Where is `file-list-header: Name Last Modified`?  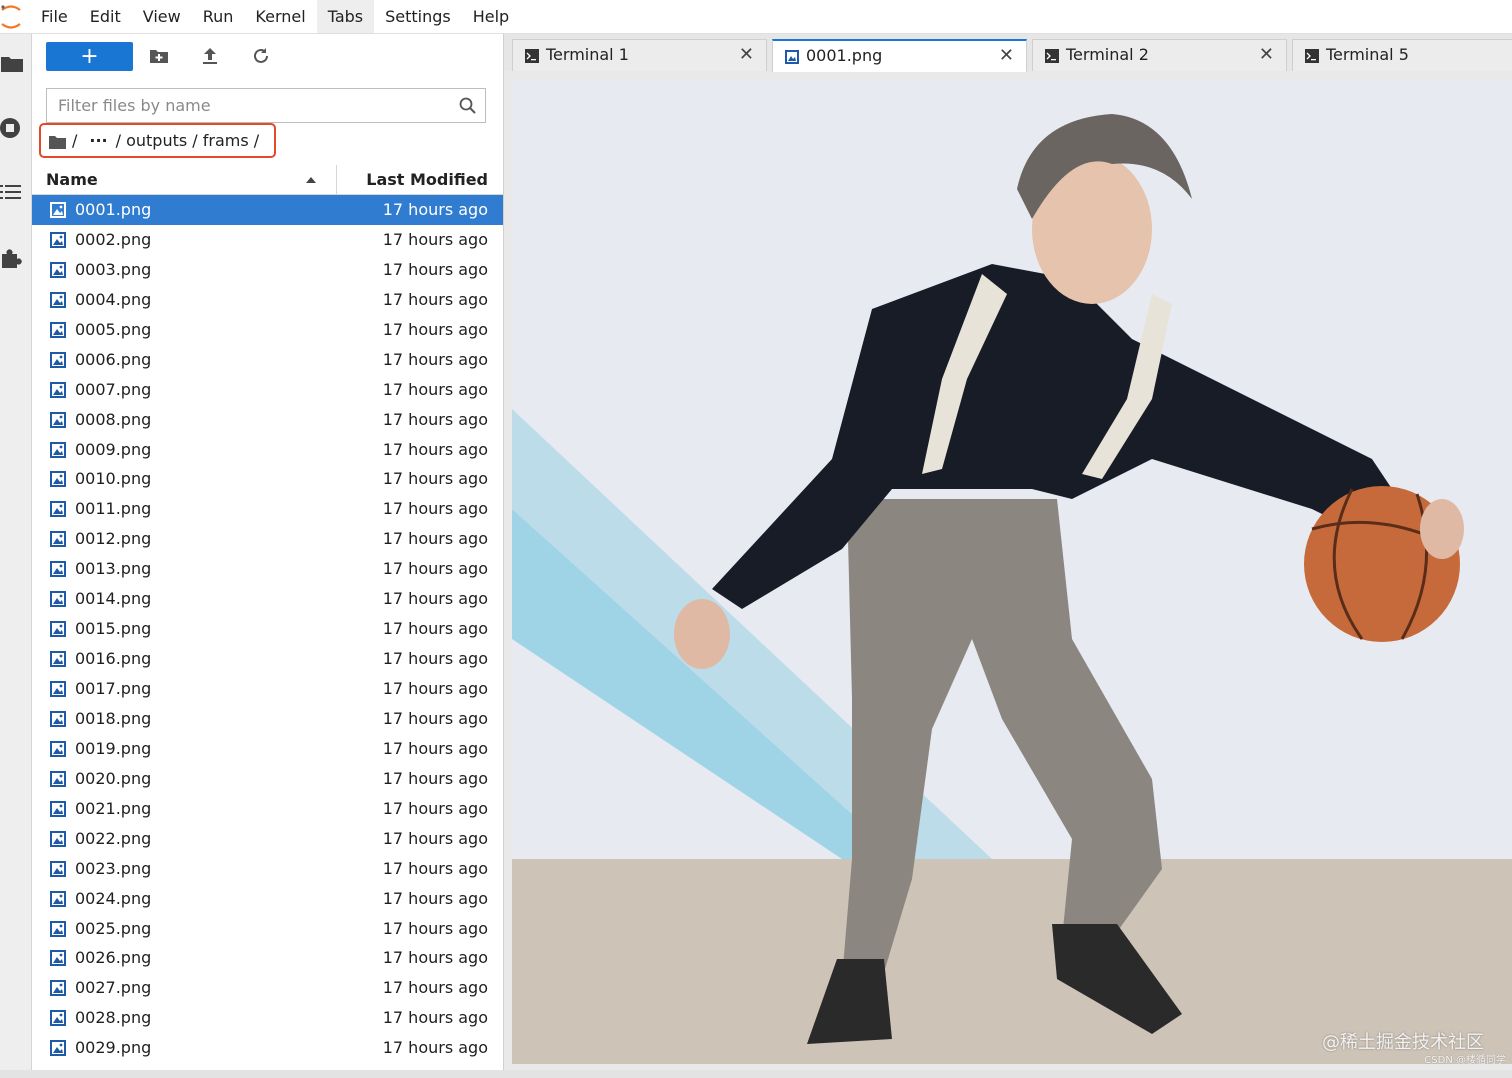
file-list-header: Name Last Modified is located at coordinates (267, 180).